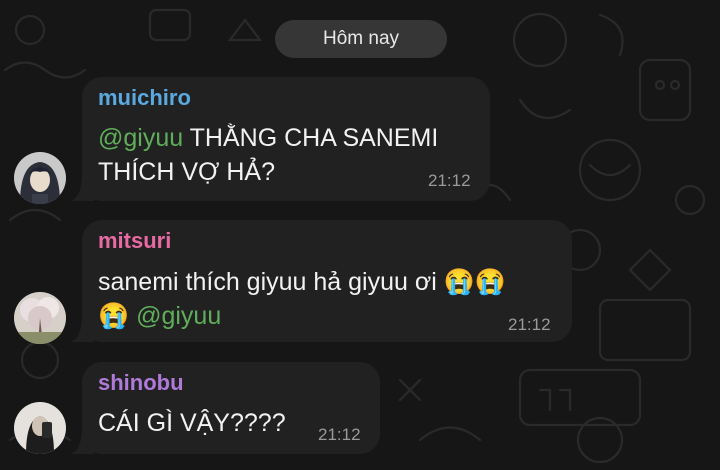 This screenshot has width=720, height=470. I want to click on crying-emoji-icon: 😭, so click(114, 316).